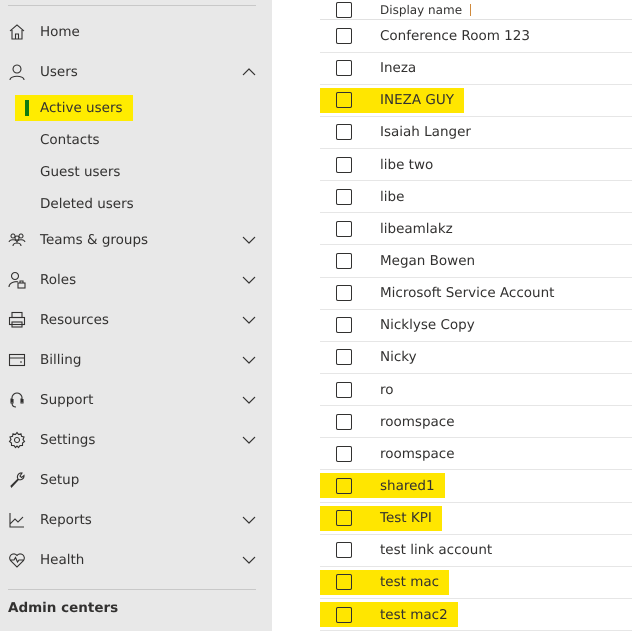 The width and height of the screenshot is (632, 631). Describe the element at coordinates (75, 320) in the screenshot. I see `nav-label: Resources` at that location.